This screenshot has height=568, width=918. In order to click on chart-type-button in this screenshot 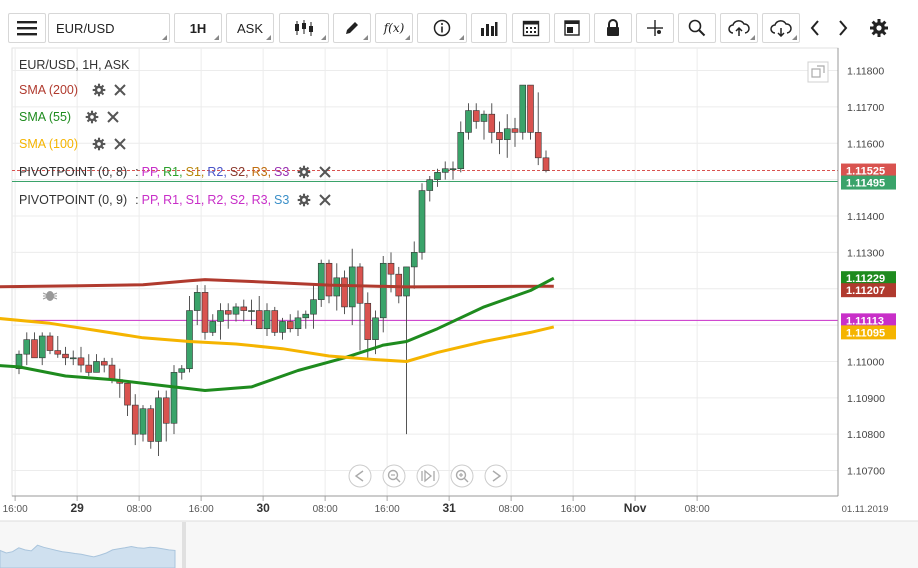, I will do `click(304, 28)`.